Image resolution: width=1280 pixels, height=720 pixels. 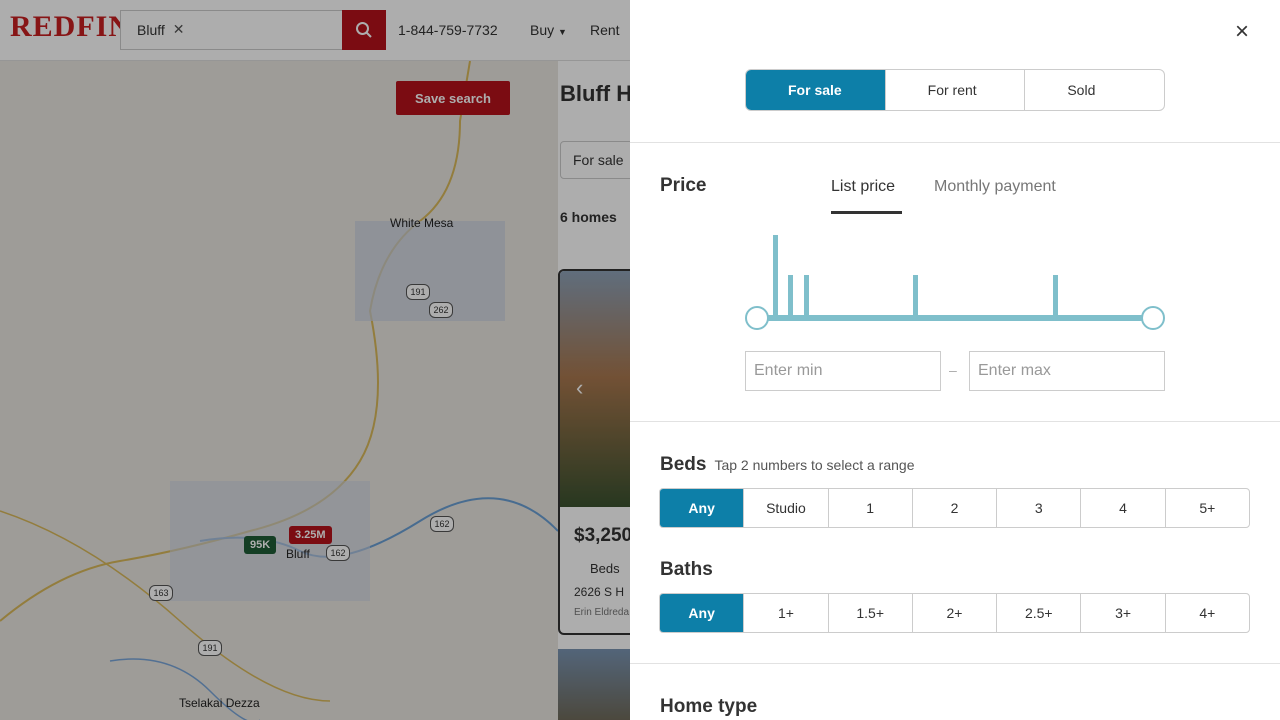 I want to click on listing-type-sold: Sold, so click(x=1094, y=90).